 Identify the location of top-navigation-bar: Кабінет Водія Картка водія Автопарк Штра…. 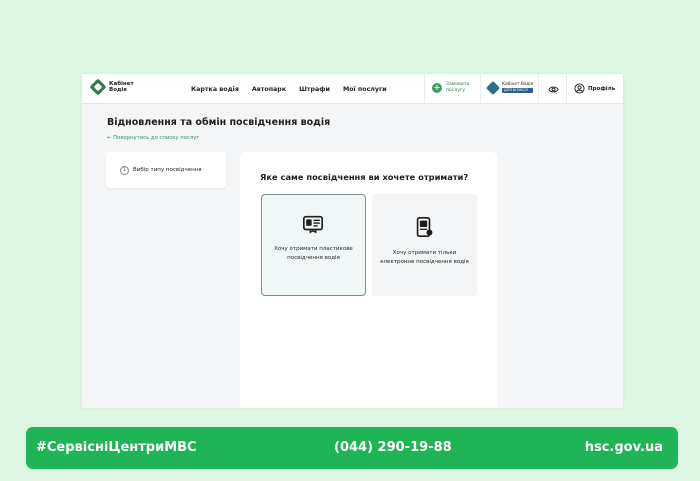
(352, 89).